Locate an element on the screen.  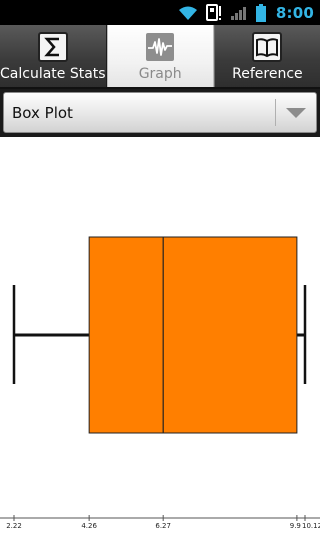
book-icon is located at coordinates (267, 47).